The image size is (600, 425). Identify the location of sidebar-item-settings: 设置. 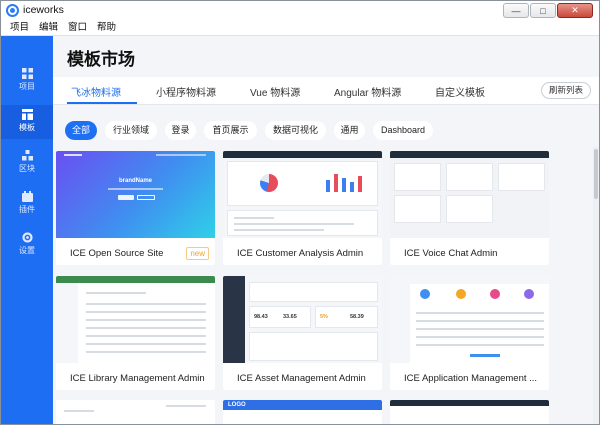
(27, 245).